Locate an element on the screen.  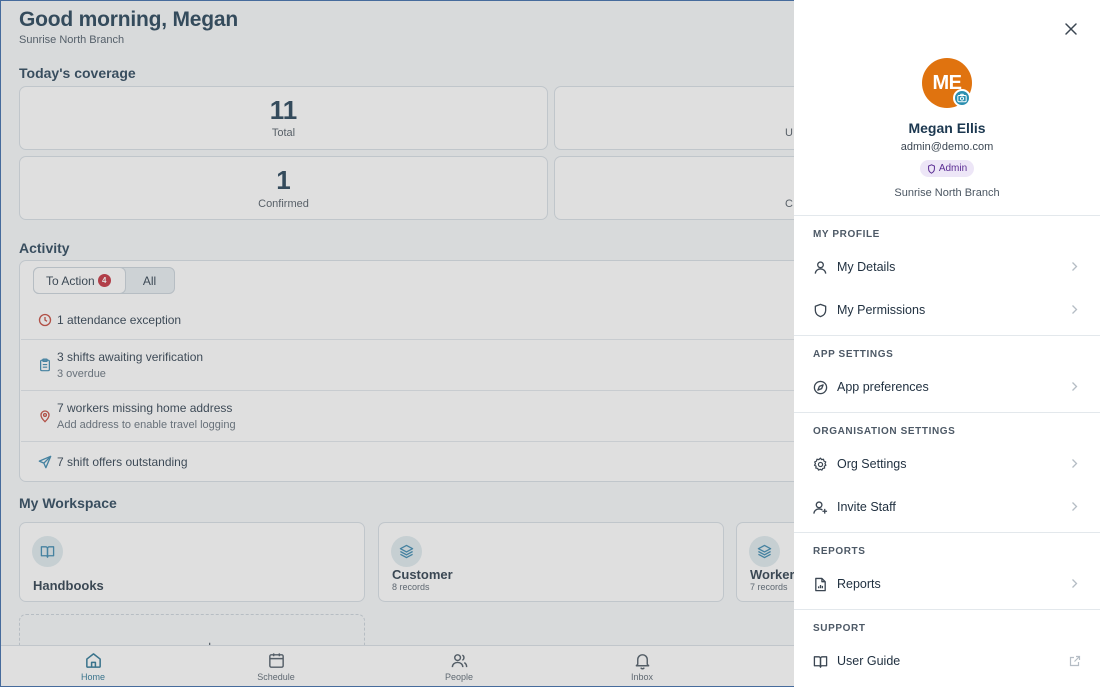
compass-icon is located at coordinates (820, 387).